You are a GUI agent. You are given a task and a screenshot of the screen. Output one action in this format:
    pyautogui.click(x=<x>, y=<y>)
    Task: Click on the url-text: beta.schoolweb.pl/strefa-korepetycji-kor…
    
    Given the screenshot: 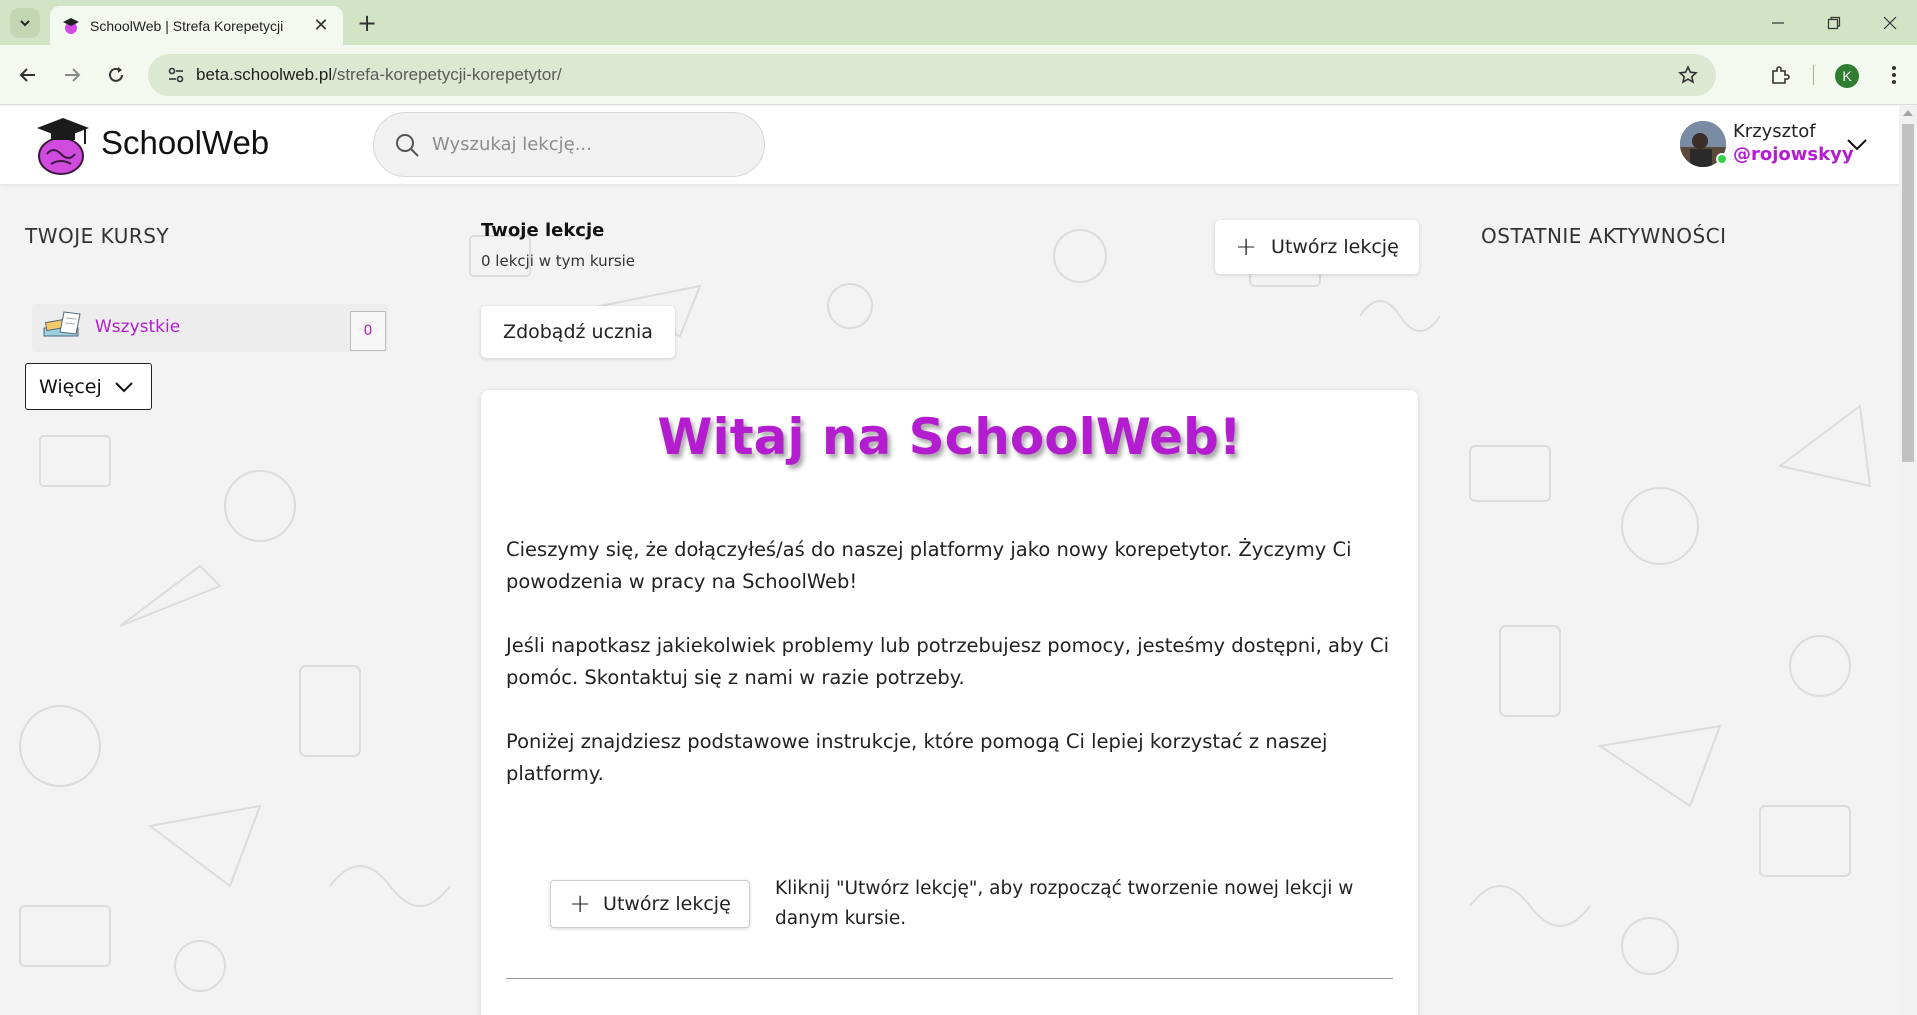 What is the action you would take?
    pyautogui.click(x=932, y=75)
    